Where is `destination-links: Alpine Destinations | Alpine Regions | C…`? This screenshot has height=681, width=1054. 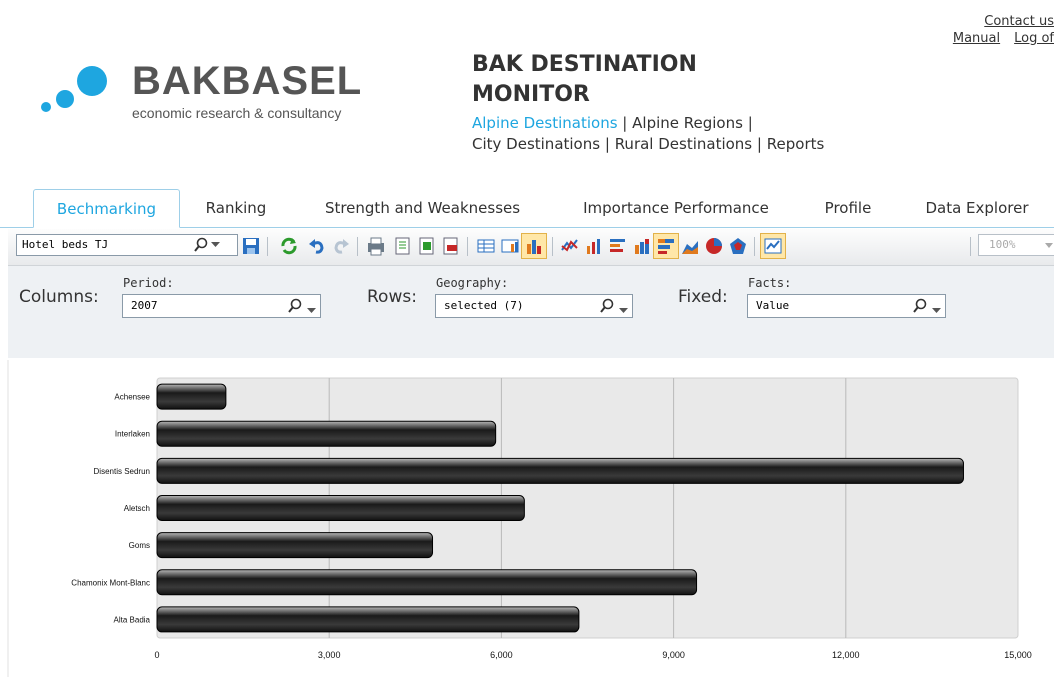 destination-links: Alpine Destinations | Alpine Regions | C… is located at coordinates (672, 134).